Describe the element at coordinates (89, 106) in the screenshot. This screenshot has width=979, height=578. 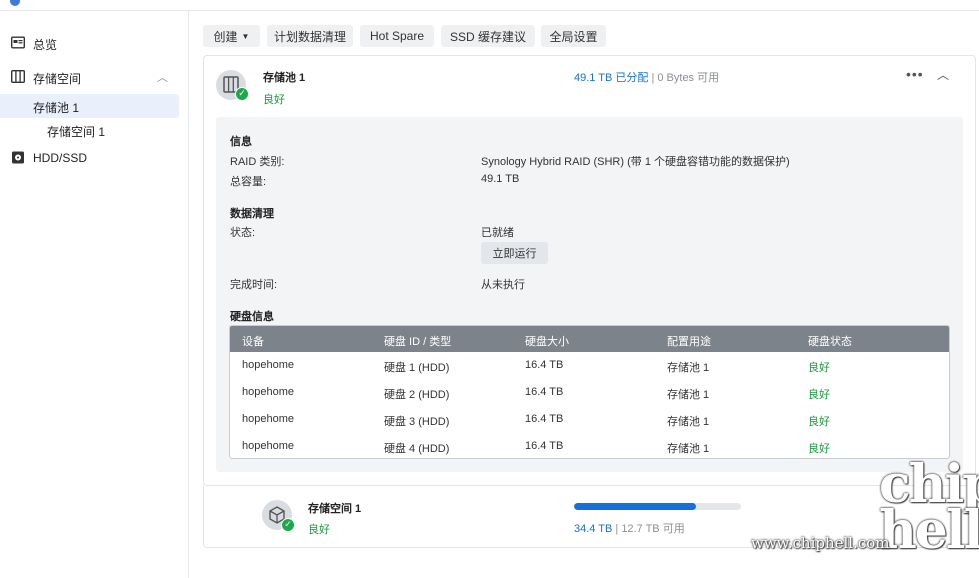
I see `sidebar-item-storage-pool-1: 存储池 1` at that location.